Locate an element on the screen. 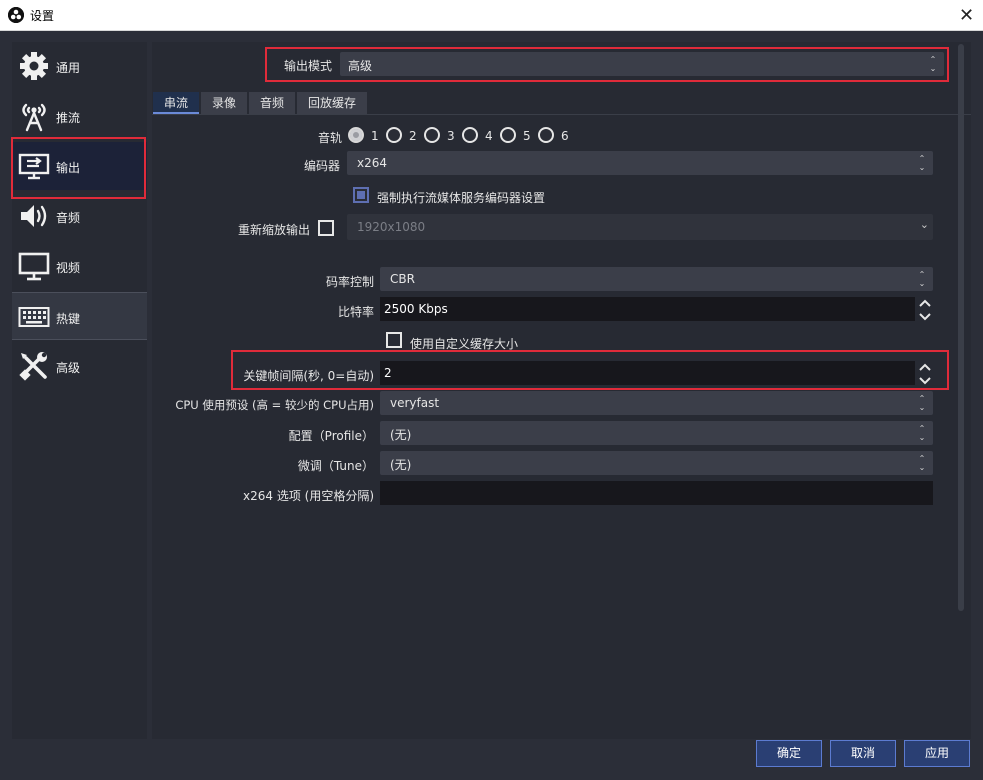 This screenshot has height=780, width=983. sidebar-item-audio: 音频 is located at coordinates (79, 216).